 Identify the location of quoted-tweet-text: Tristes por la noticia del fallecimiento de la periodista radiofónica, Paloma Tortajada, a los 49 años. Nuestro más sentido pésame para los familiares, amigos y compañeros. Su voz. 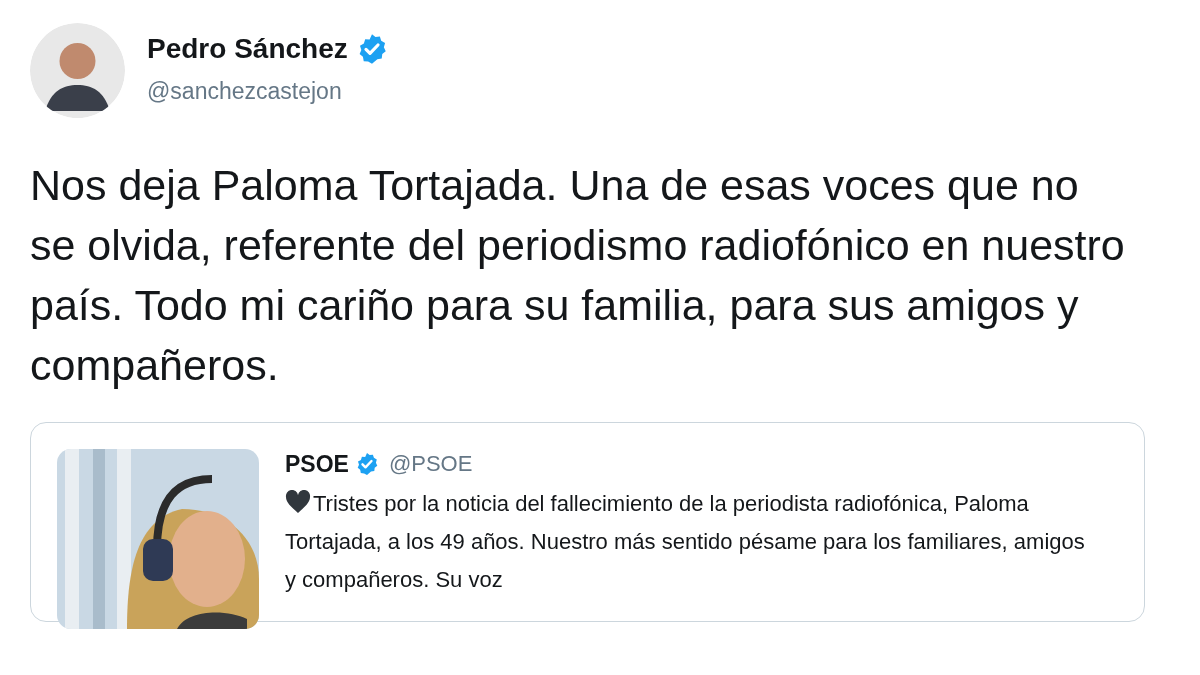
(685, 541).